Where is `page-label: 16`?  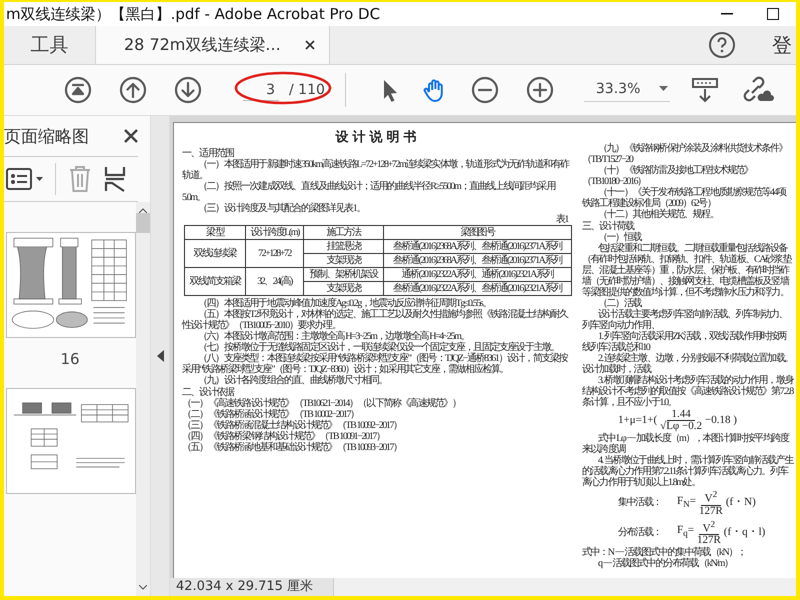
page-label: 16 is located at coordinates (70, 359).